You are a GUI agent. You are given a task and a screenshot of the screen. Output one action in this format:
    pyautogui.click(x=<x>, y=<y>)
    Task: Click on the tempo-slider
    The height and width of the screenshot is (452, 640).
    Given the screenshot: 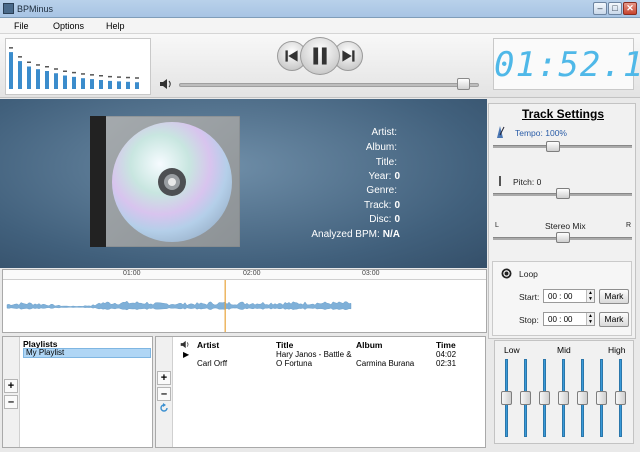 What is the action you would take?
    pyautogui.click(x=562, y=146)
    